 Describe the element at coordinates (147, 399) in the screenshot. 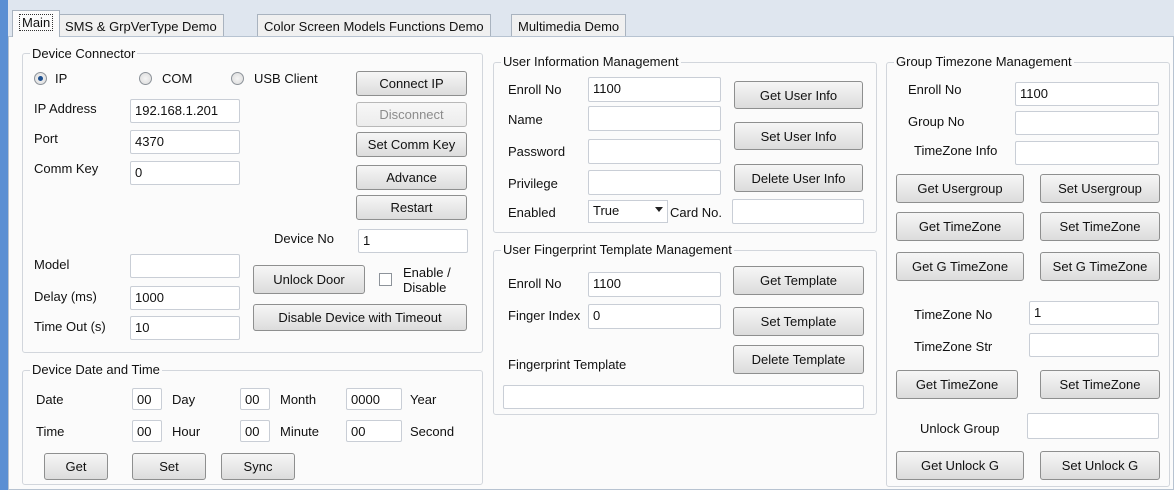

I see `day-input: 00` at that location.